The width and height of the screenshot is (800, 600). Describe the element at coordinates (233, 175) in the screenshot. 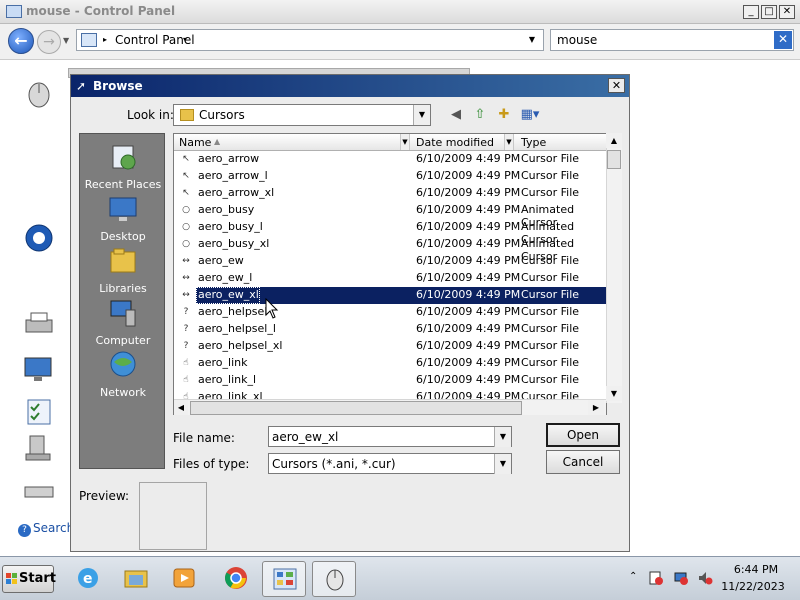

I see `file-name: aero_arrow_l` at that location.